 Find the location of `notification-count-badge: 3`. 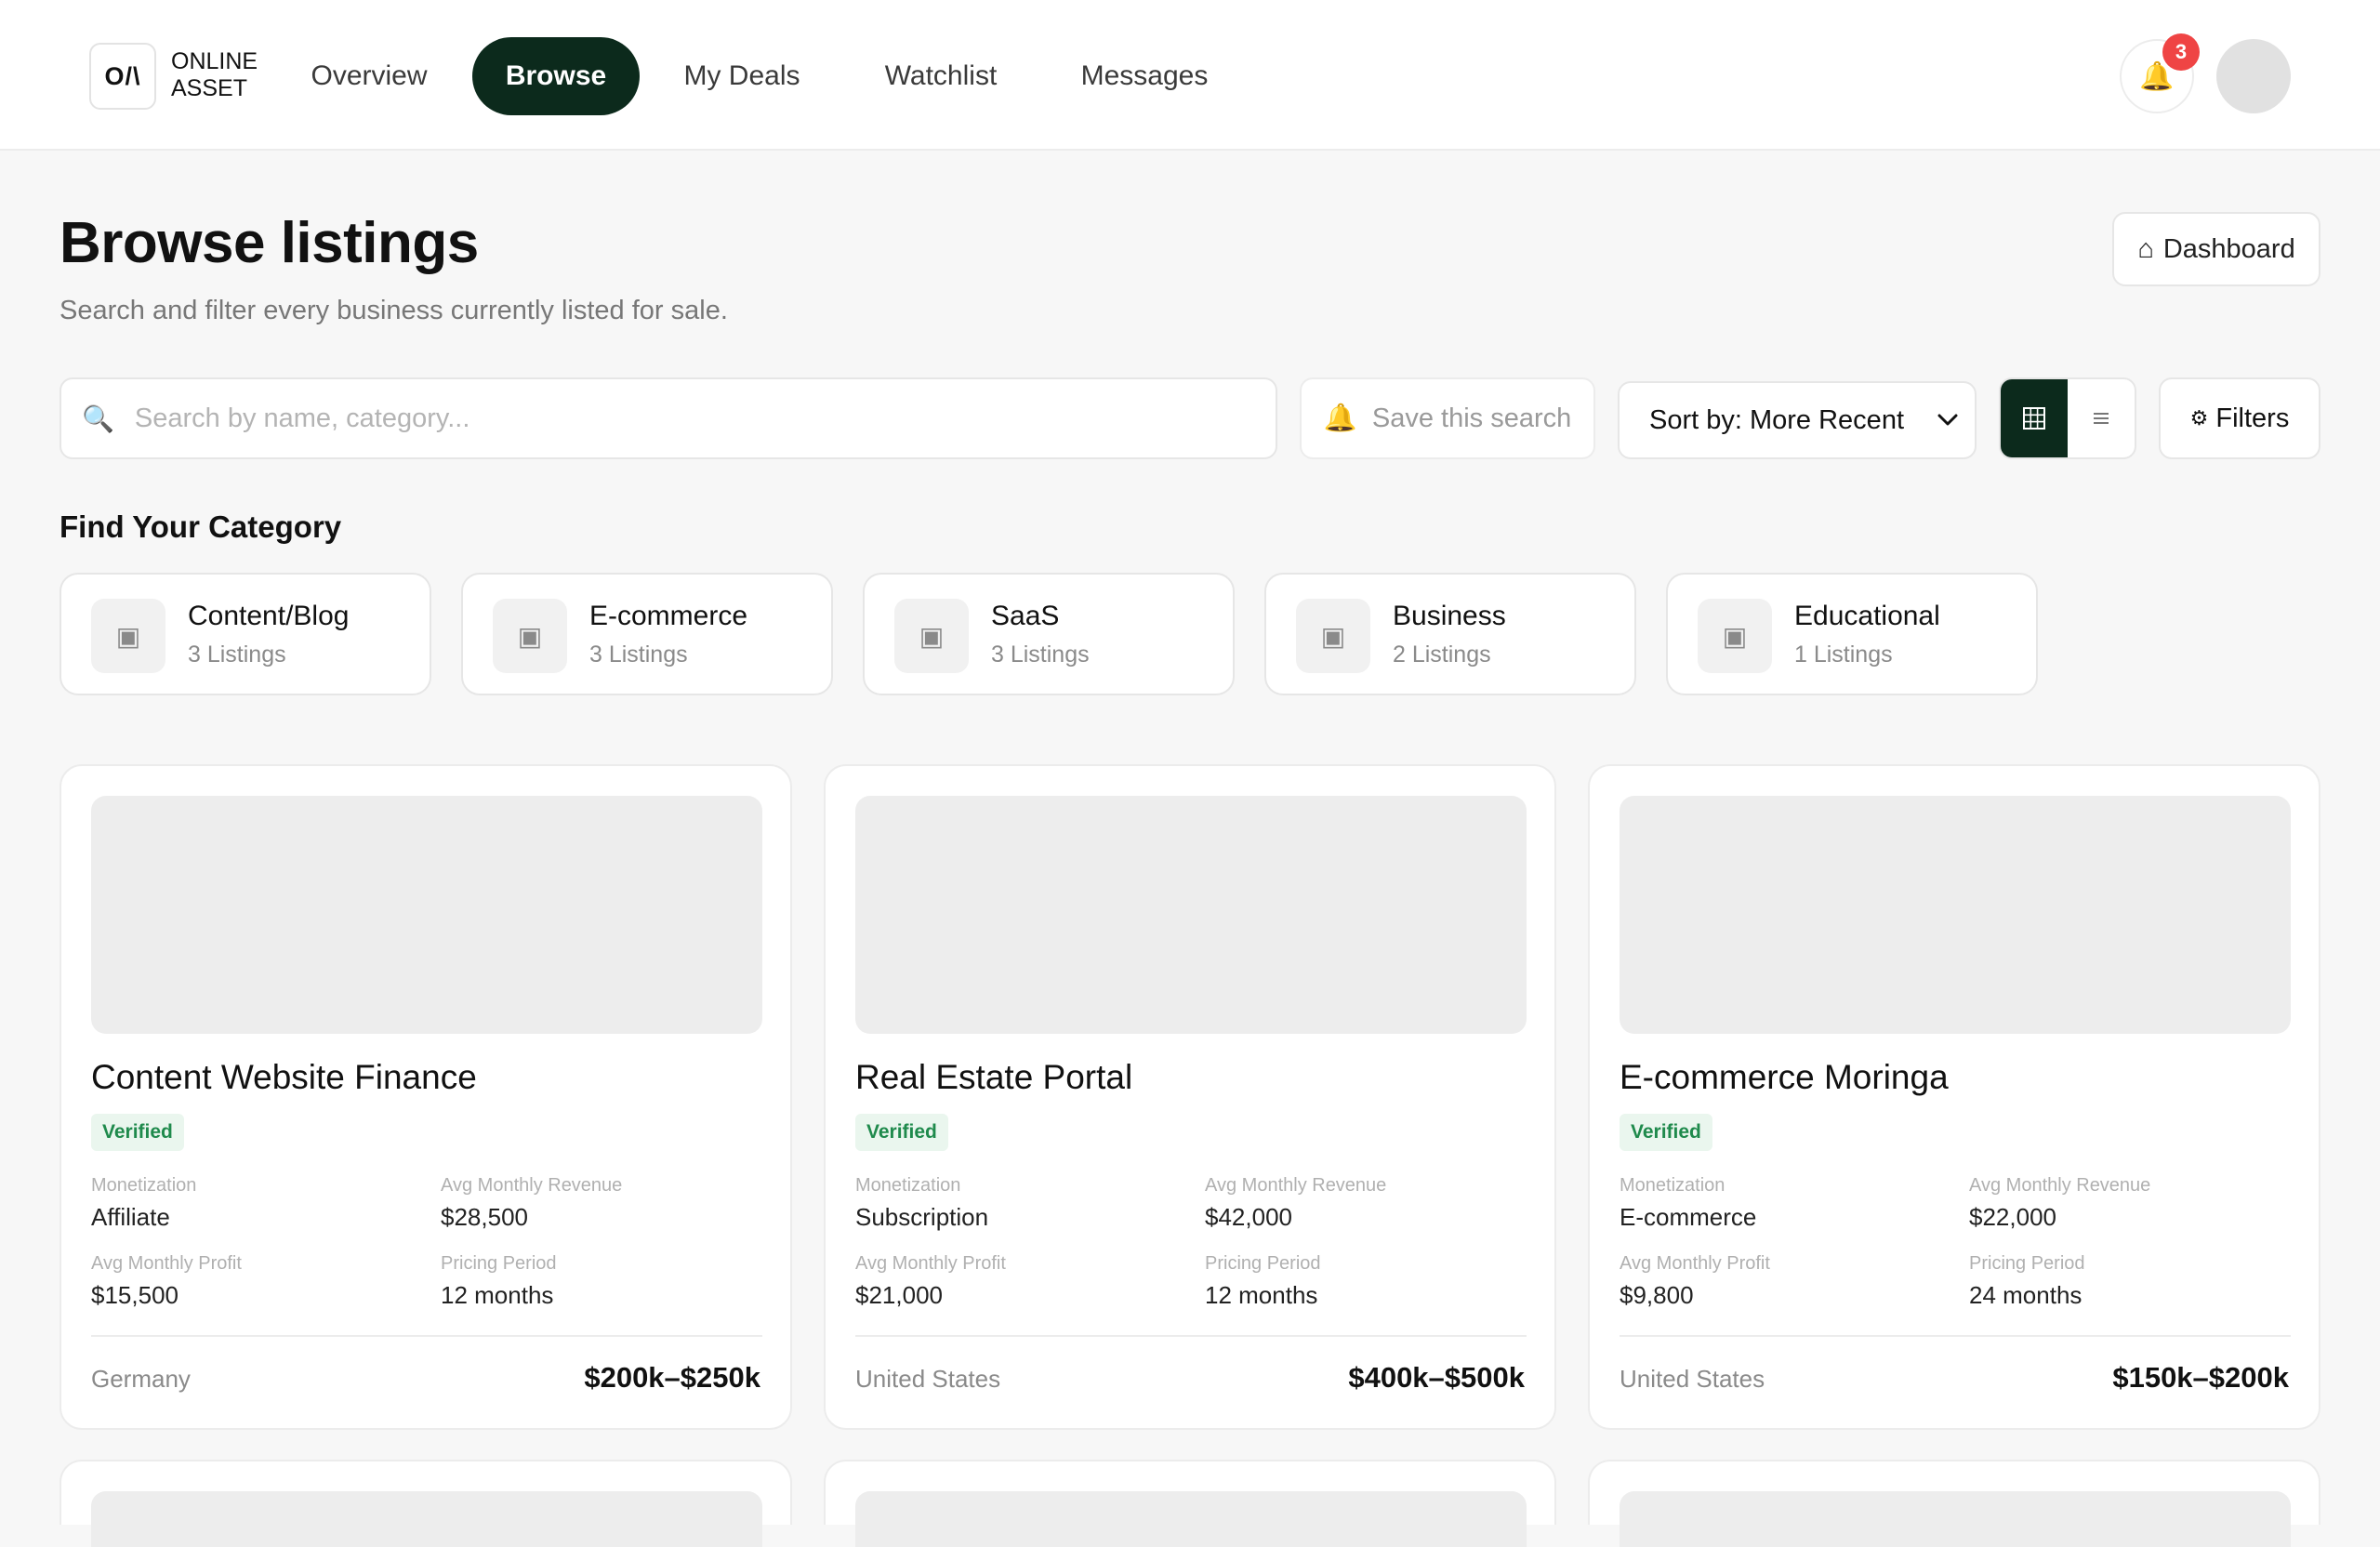

notification-count-badge: 3 is located at coordinates (2181, 52).